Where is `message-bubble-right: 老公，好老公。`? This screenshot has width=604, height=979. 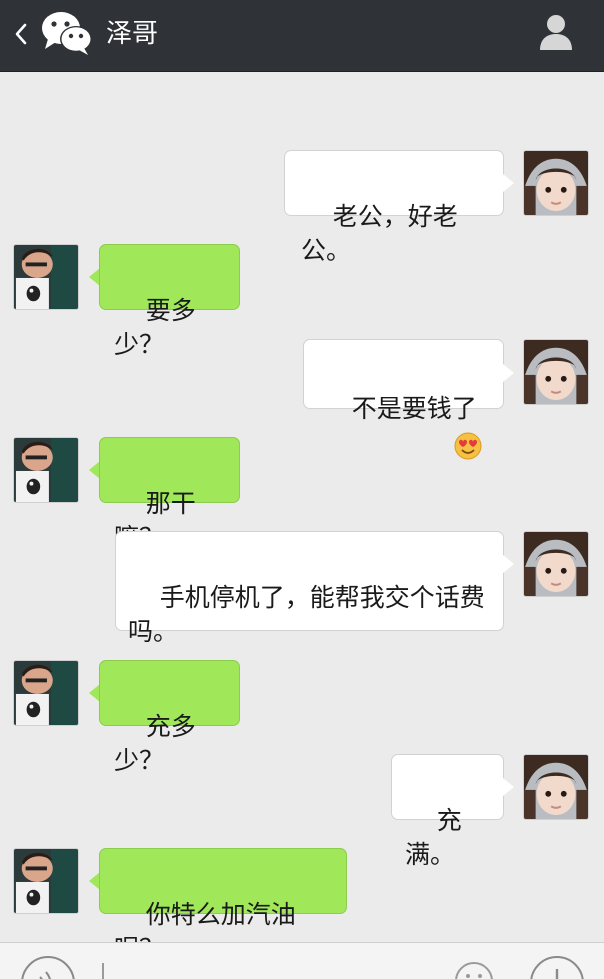
message-bubble-right: 老公，好老公。 is located at coordinates (394, 207).